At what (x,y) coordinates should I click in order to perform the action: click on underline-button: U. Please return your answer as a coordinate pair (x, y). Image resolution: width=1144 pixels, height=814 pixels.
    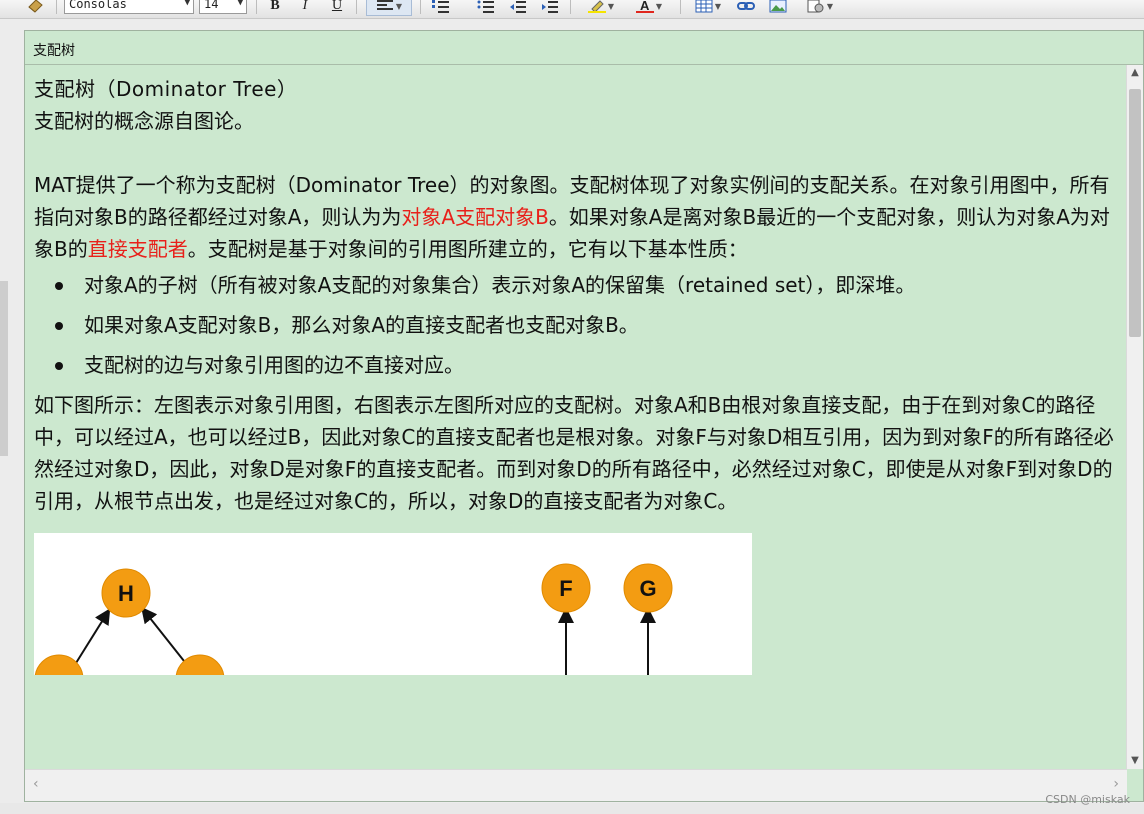
    Looking at the image, I should click on (337, 8).